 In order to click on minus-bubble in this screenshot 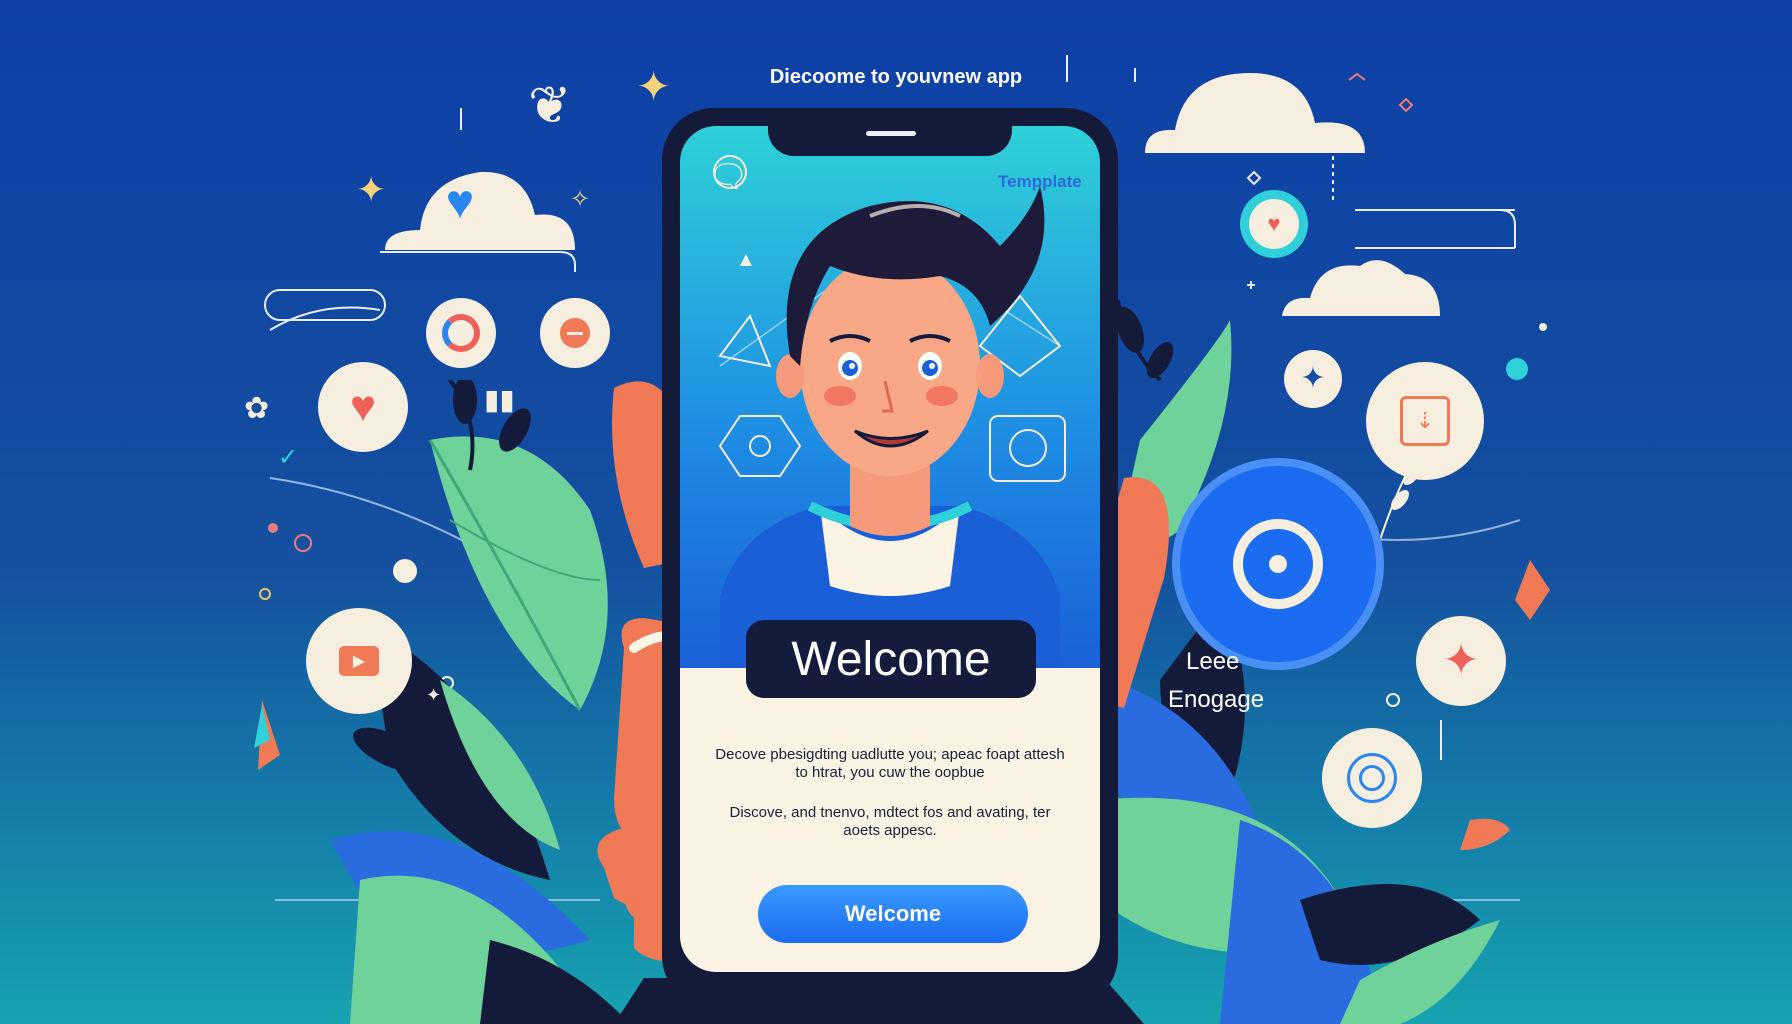, I will do `click(575, 333)`.